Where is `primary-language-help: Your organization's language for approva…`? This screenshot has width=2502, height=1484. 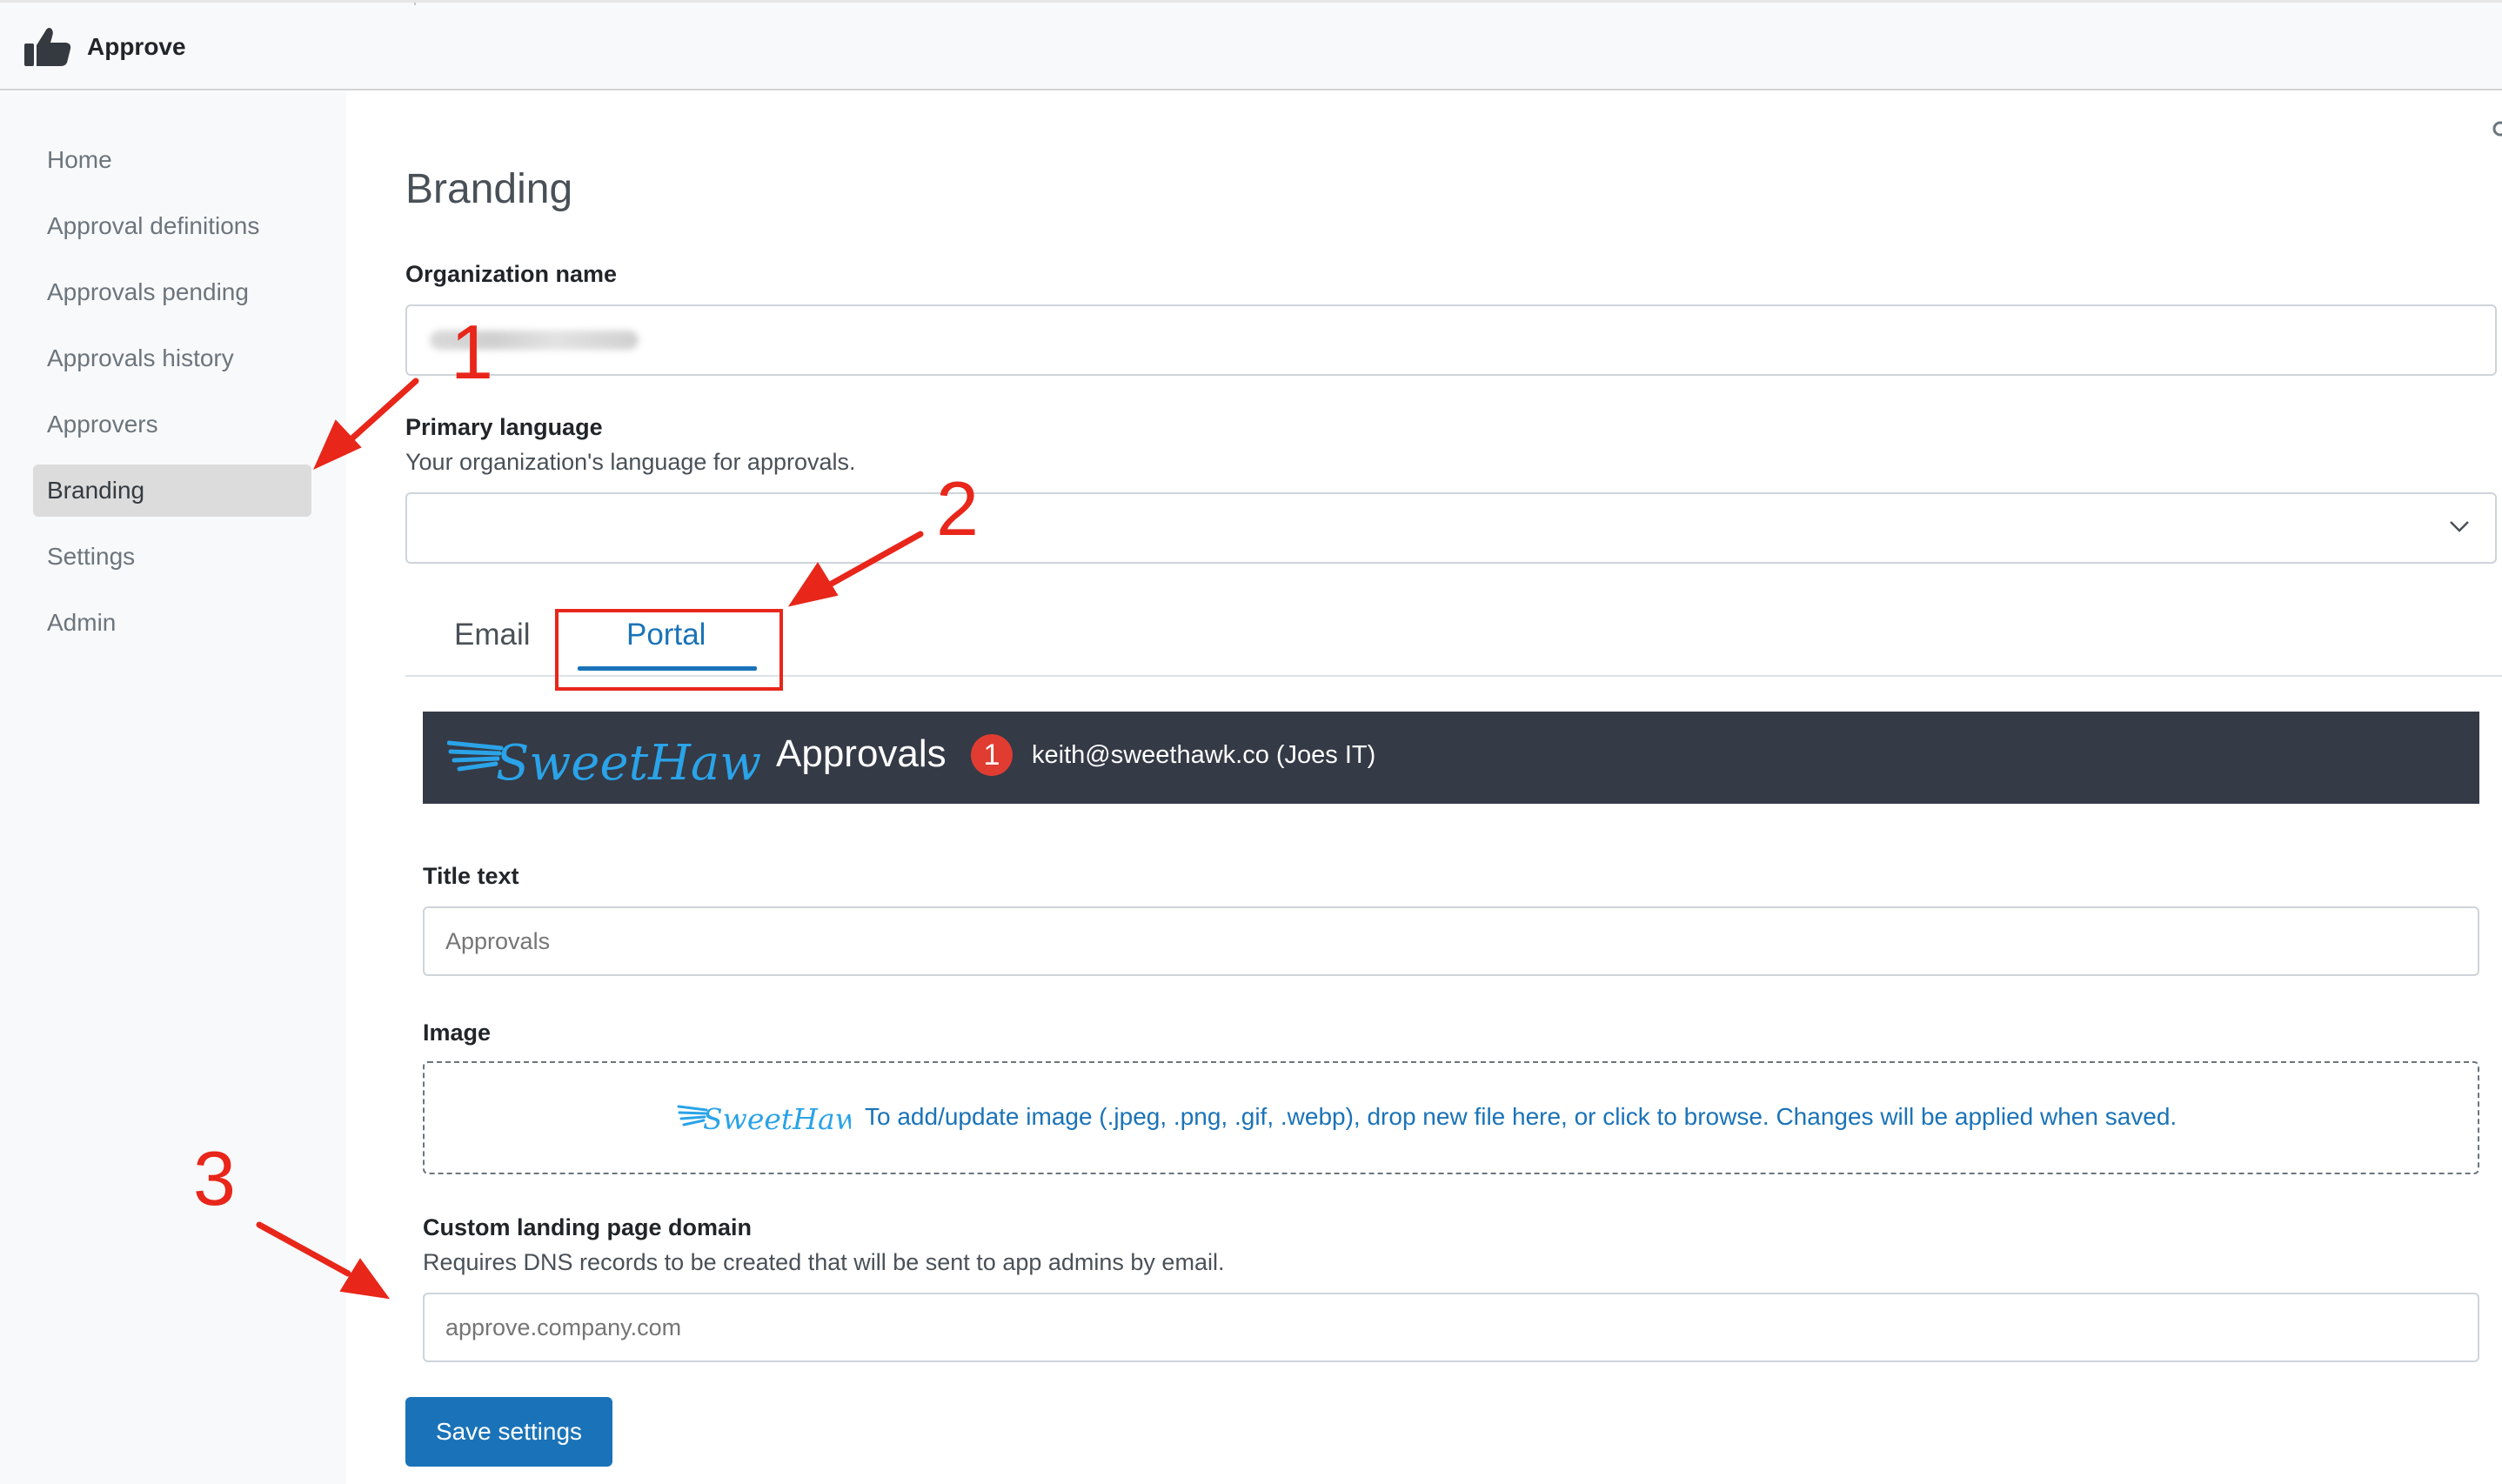
primary-language-help: Your organization's language for approva… is located at coordinates (630, 462).